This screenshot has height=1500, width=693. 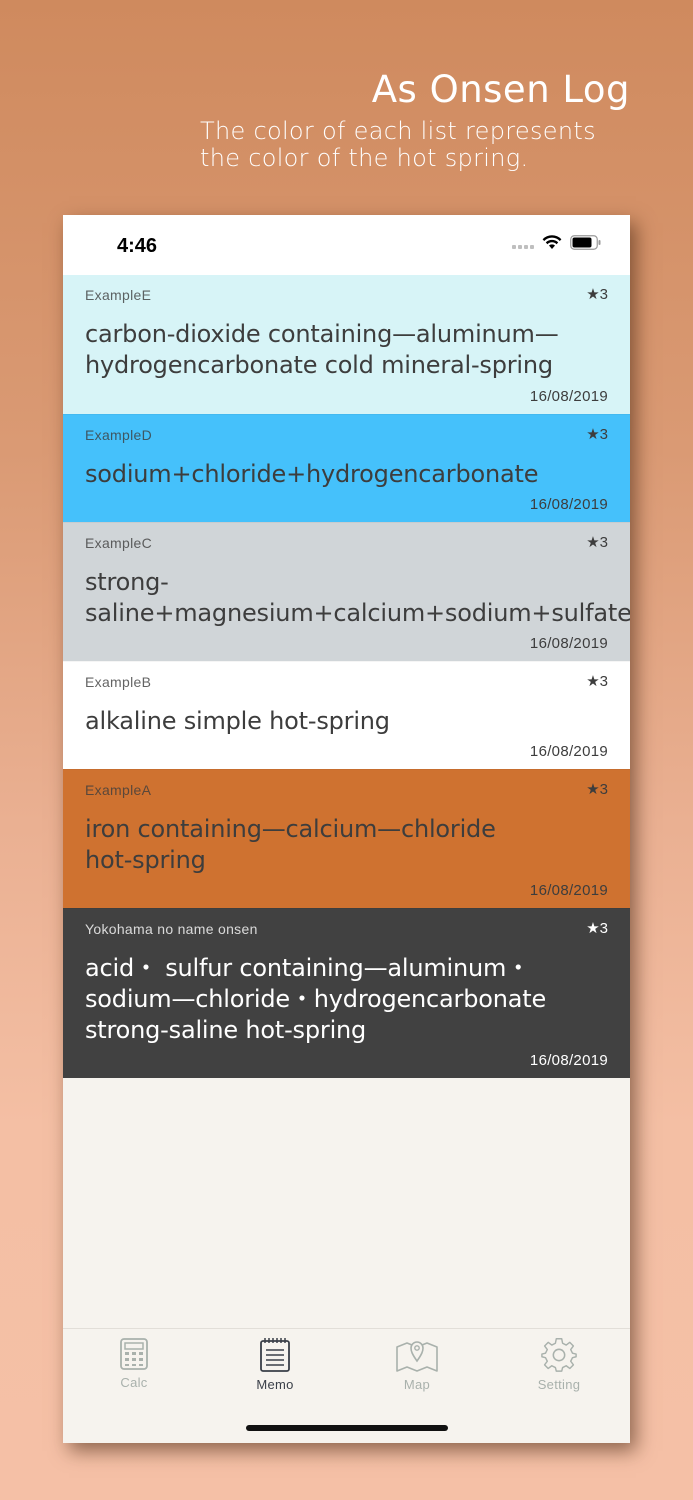 What do you see at coordinates (417, 1384) in the screenshot?
I see `tab-label: Map` at bounding box center [417, 1384].